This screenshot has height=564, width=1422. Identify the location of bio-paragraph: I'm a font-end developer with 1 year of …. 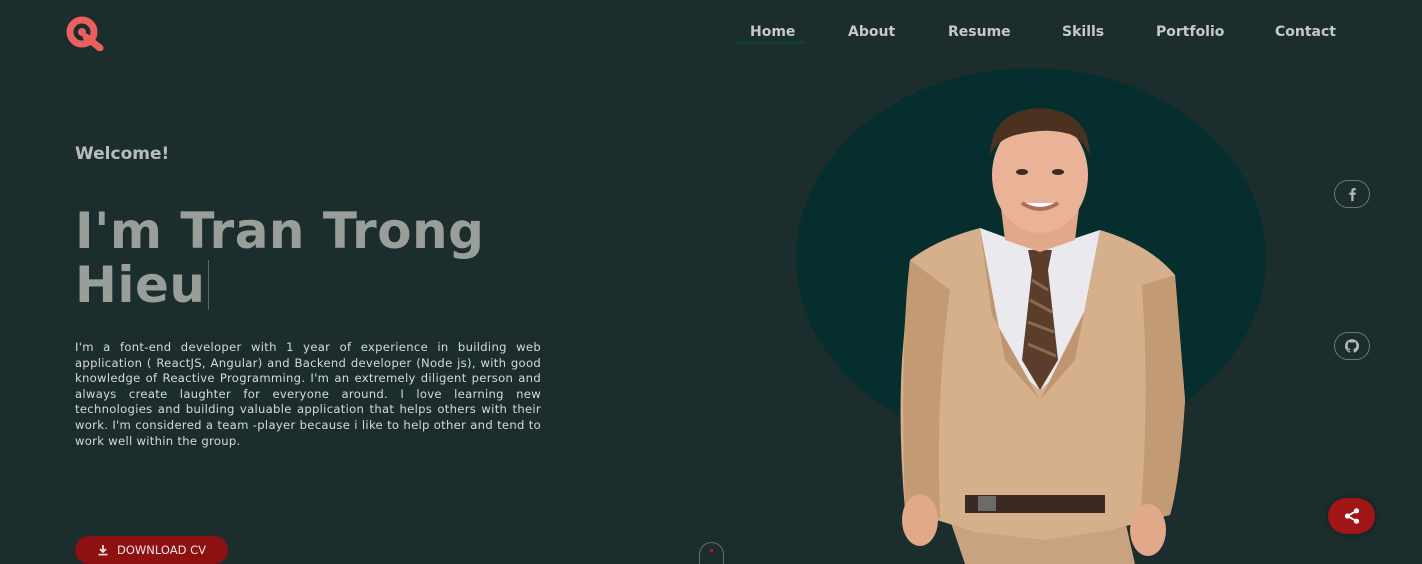
(308, 394).